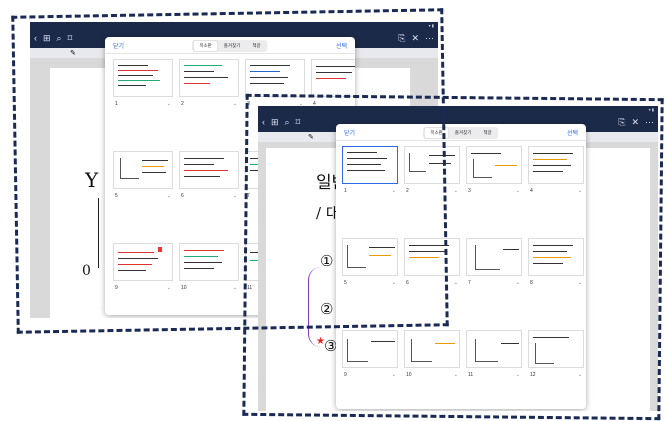 This screenshot has width=667, height=421. Describe the element at coordinates (409, 375) in the screenshot. I see `page-number: 10` at that location.